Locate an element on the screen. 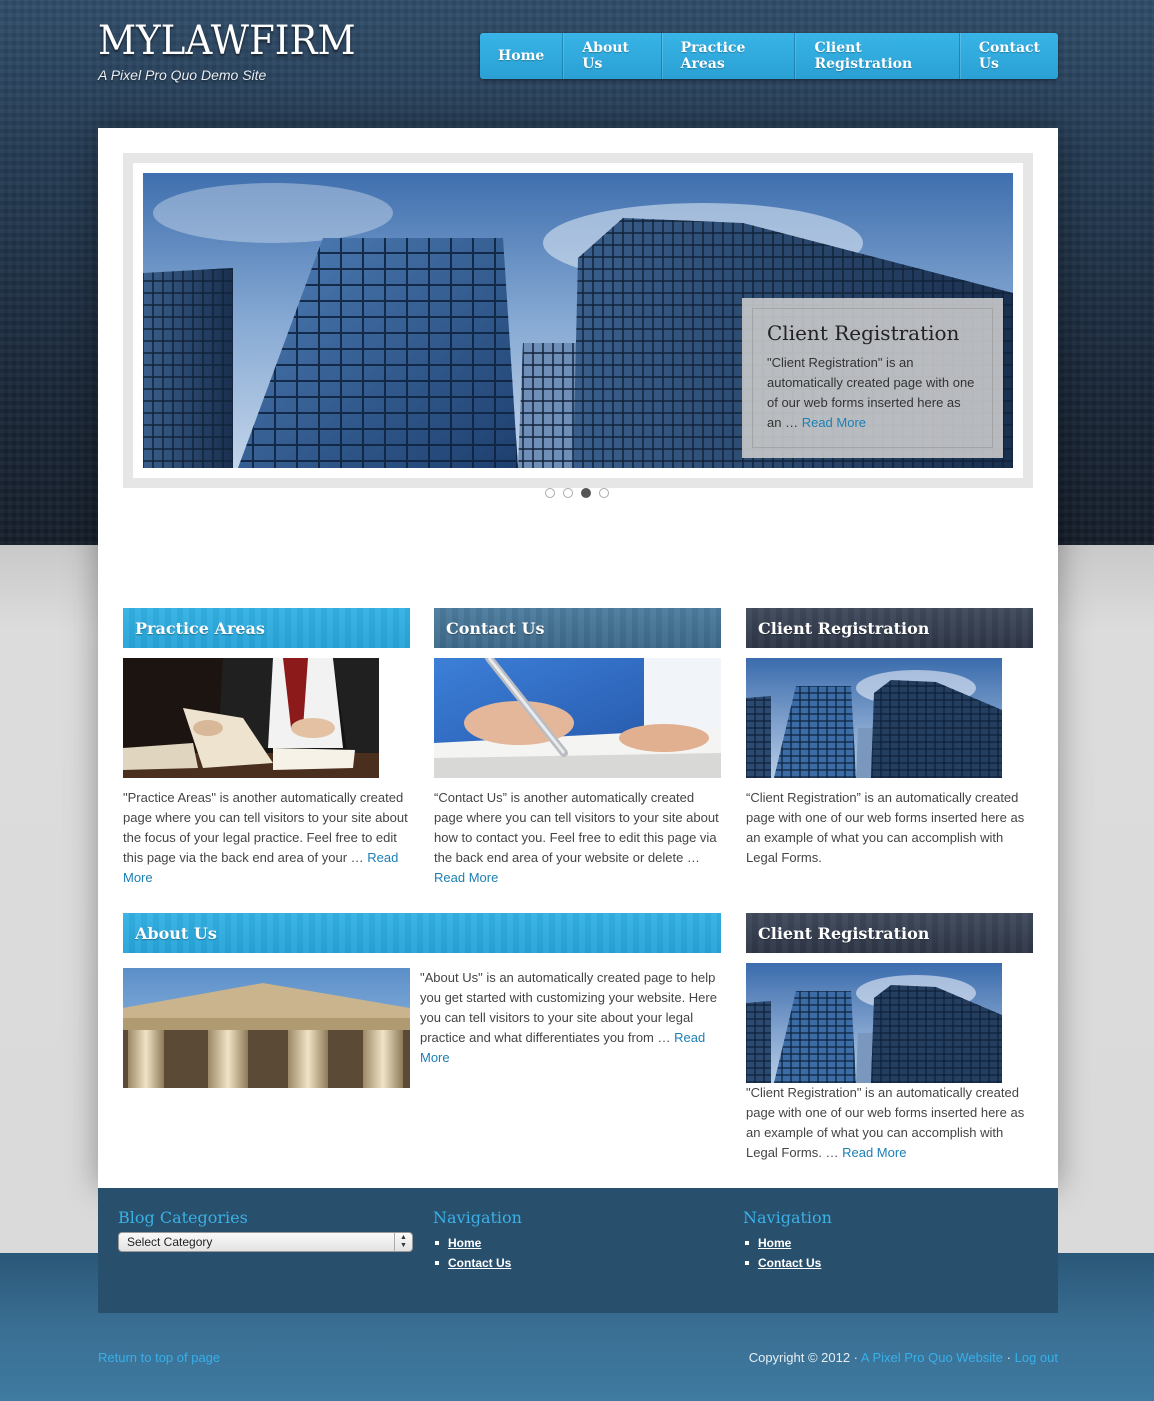  client-registration-thumbnail is located at coordinates (874, 718).